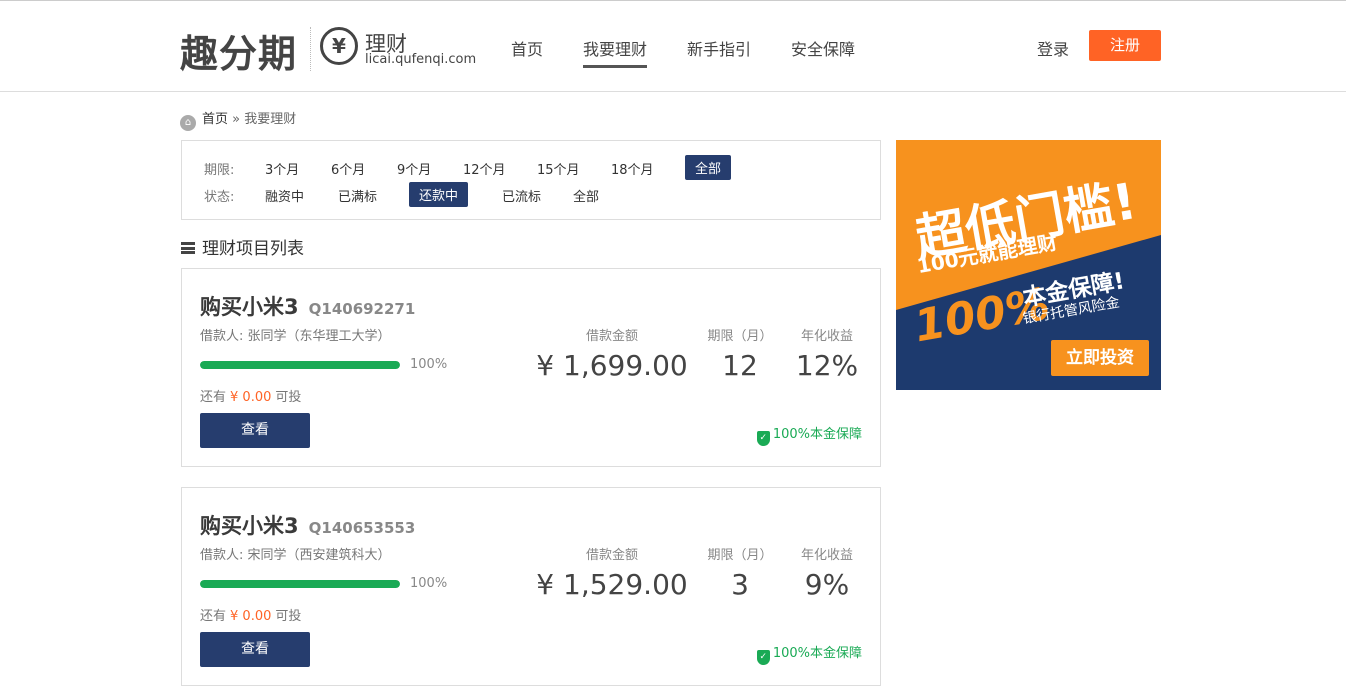 The height and width of the screenshot is (686, 1346). Describe the element at coordinates (219, 170) in the screenshot. I see `period-label: 期限:` at that location.